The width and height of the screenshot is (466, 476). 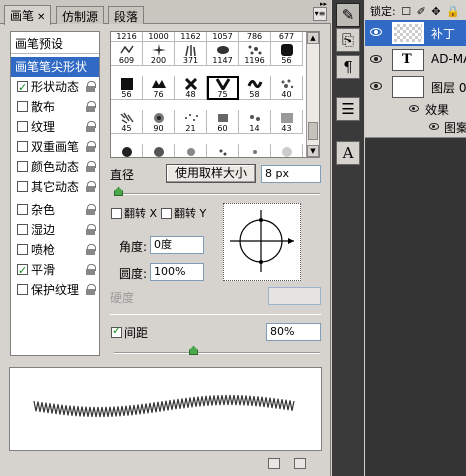 I want to click on preset-cell: 1000, so click(x=159, y=37).